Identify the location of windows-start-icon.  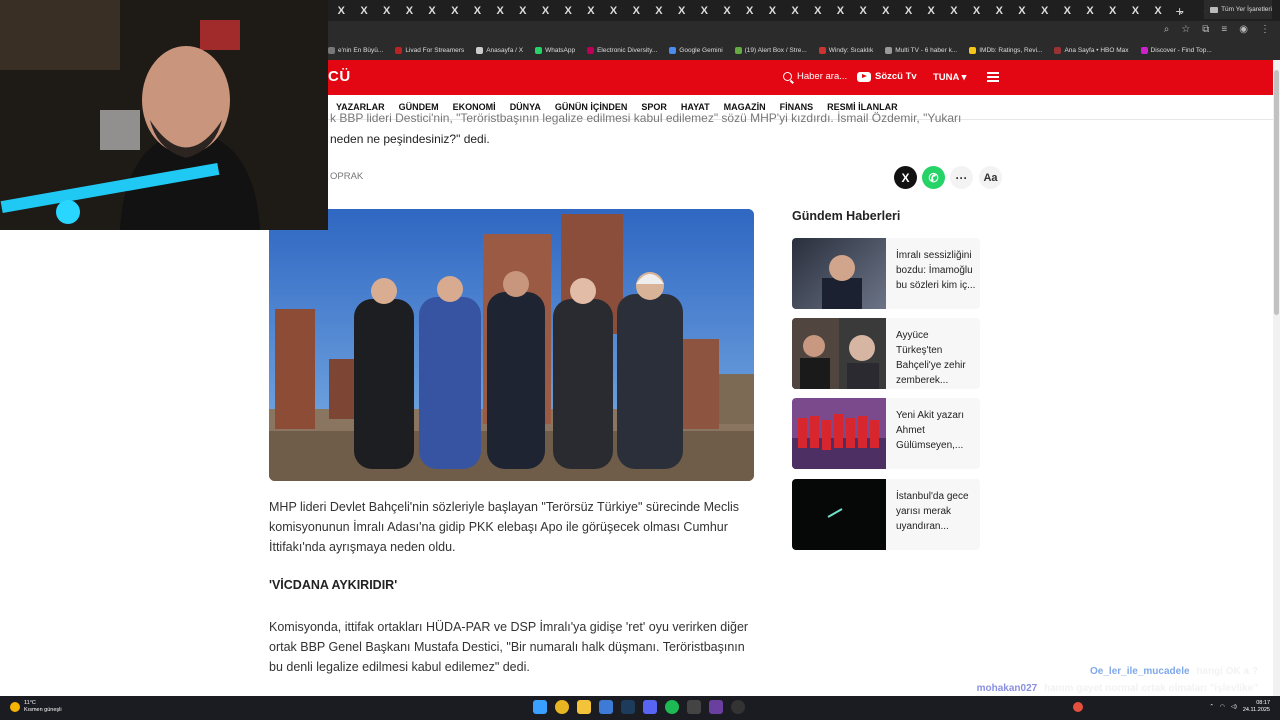
(540, 707).